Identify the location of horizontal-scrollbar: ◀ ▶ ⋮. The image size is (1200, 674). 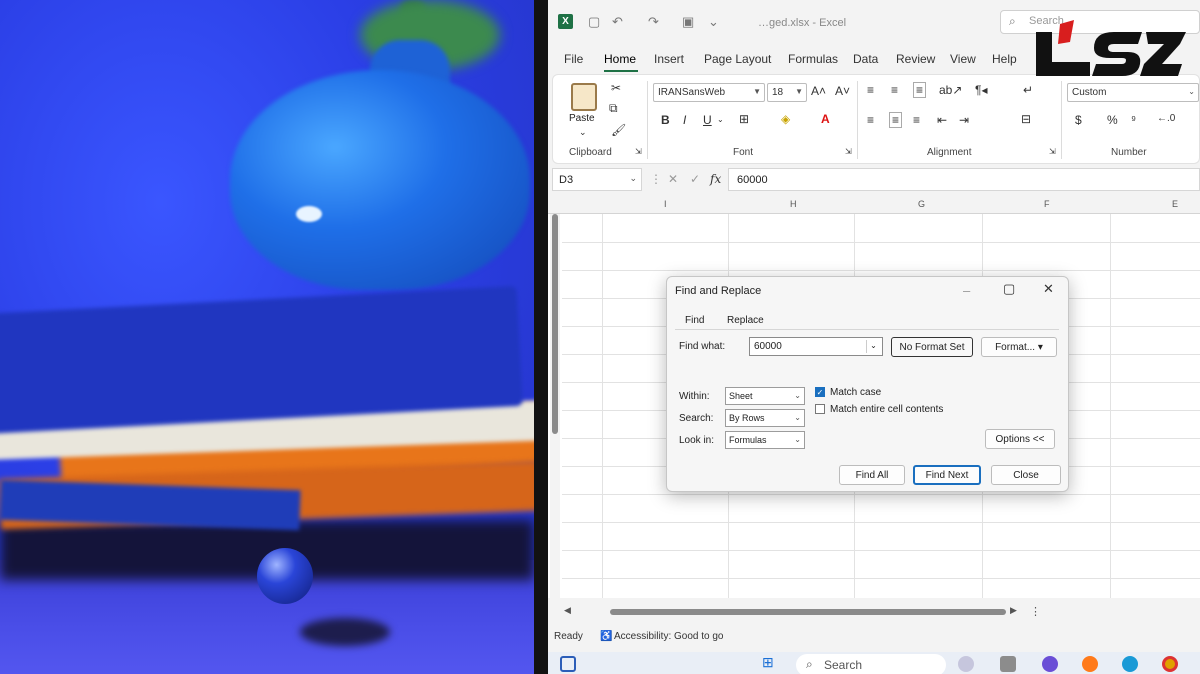
(874, 612).